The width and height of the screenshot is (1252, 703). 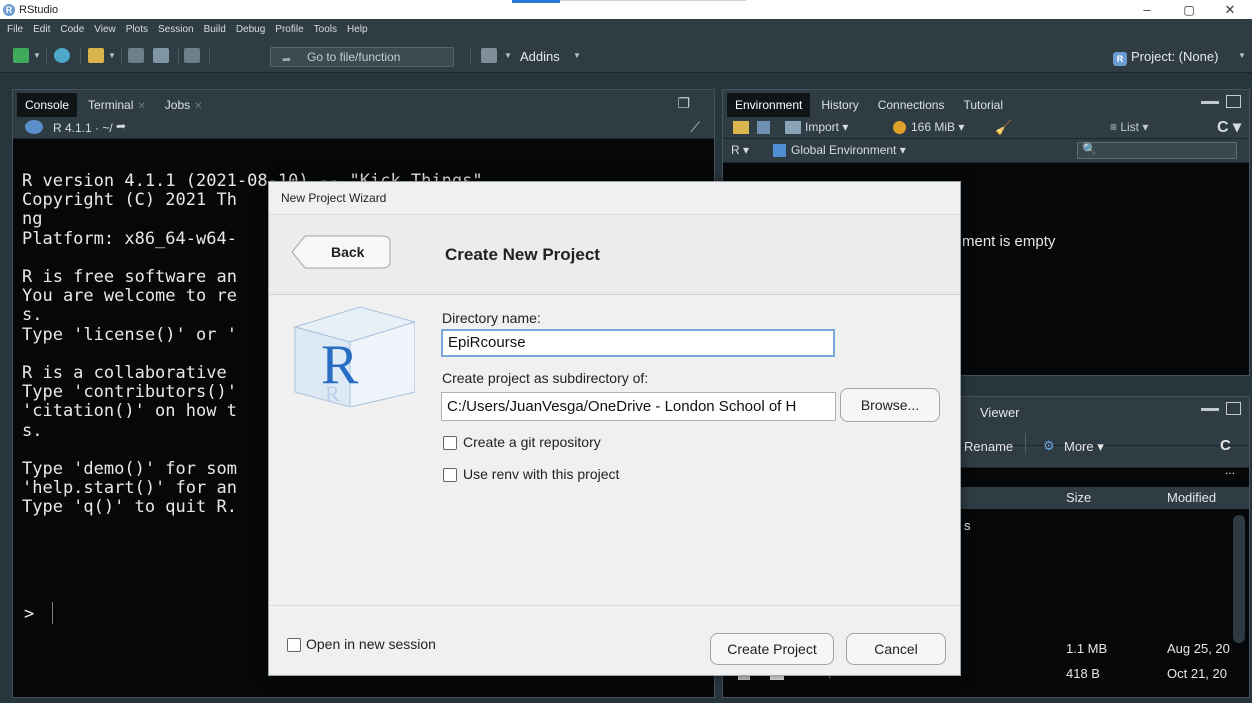 What do you see at coordinates (129, 334) in the screenshot?
I see `console-line: Type 'license()' or '` at bounding box center [129, 334].